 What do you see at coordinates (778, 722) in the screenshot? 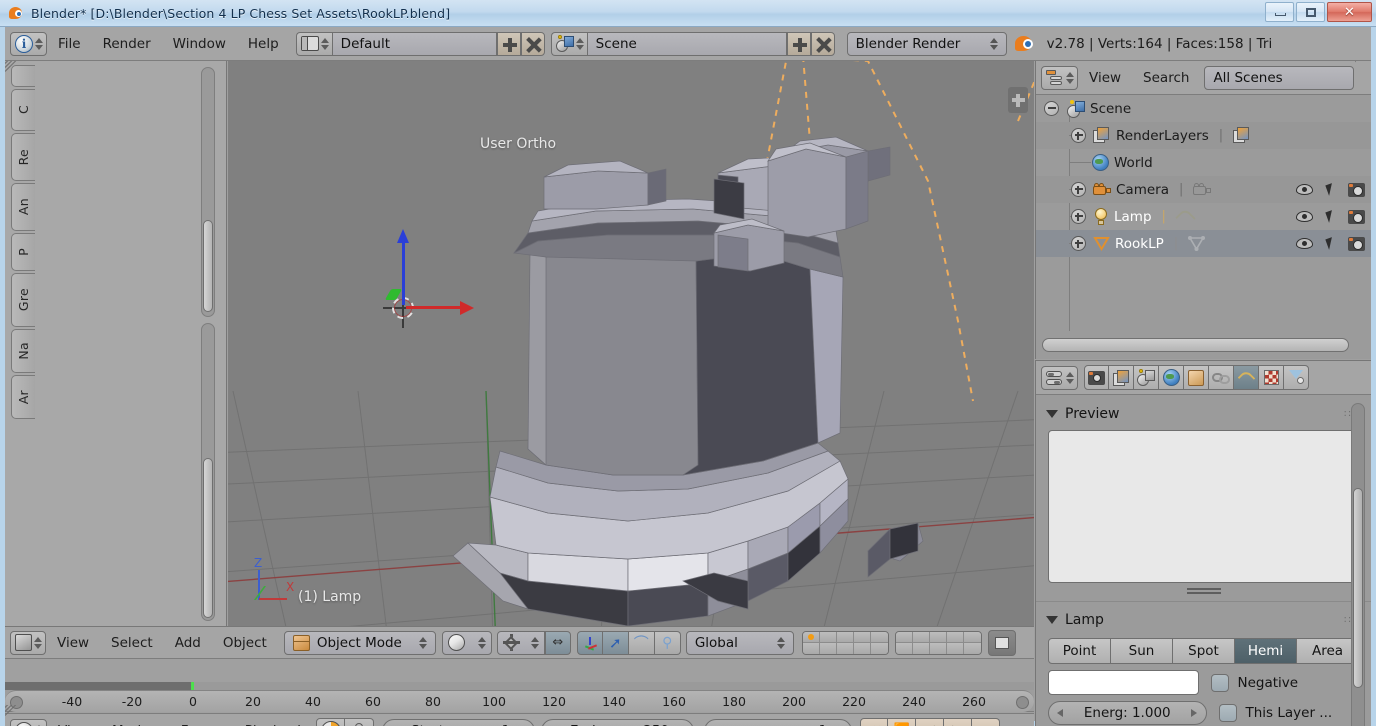
I see `current-frame-field: 1` at bounding box center [778, 722].